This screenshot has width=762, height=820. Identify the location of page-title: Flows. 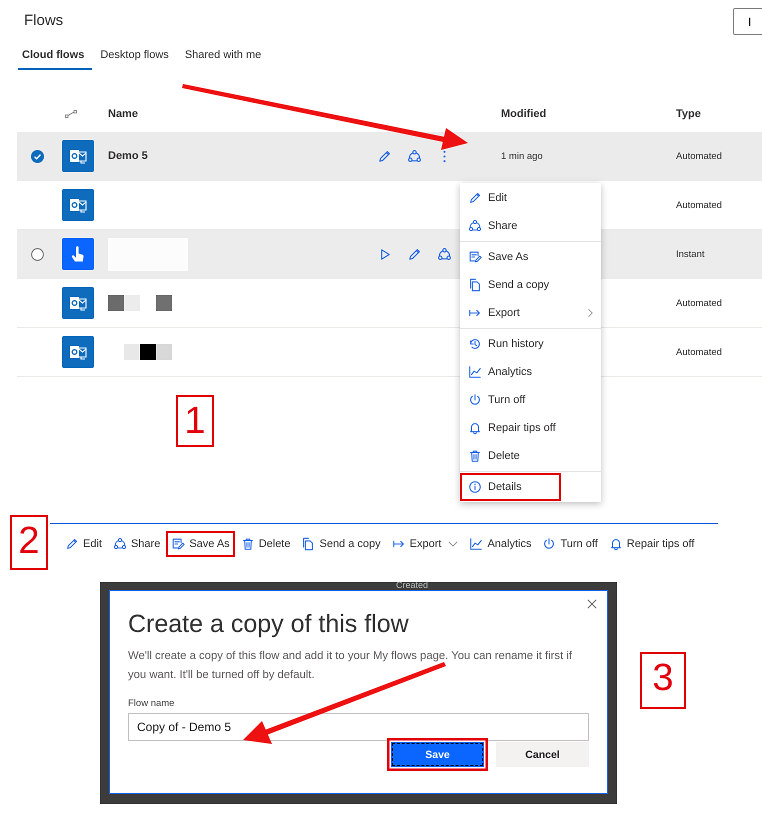
(44, 21).